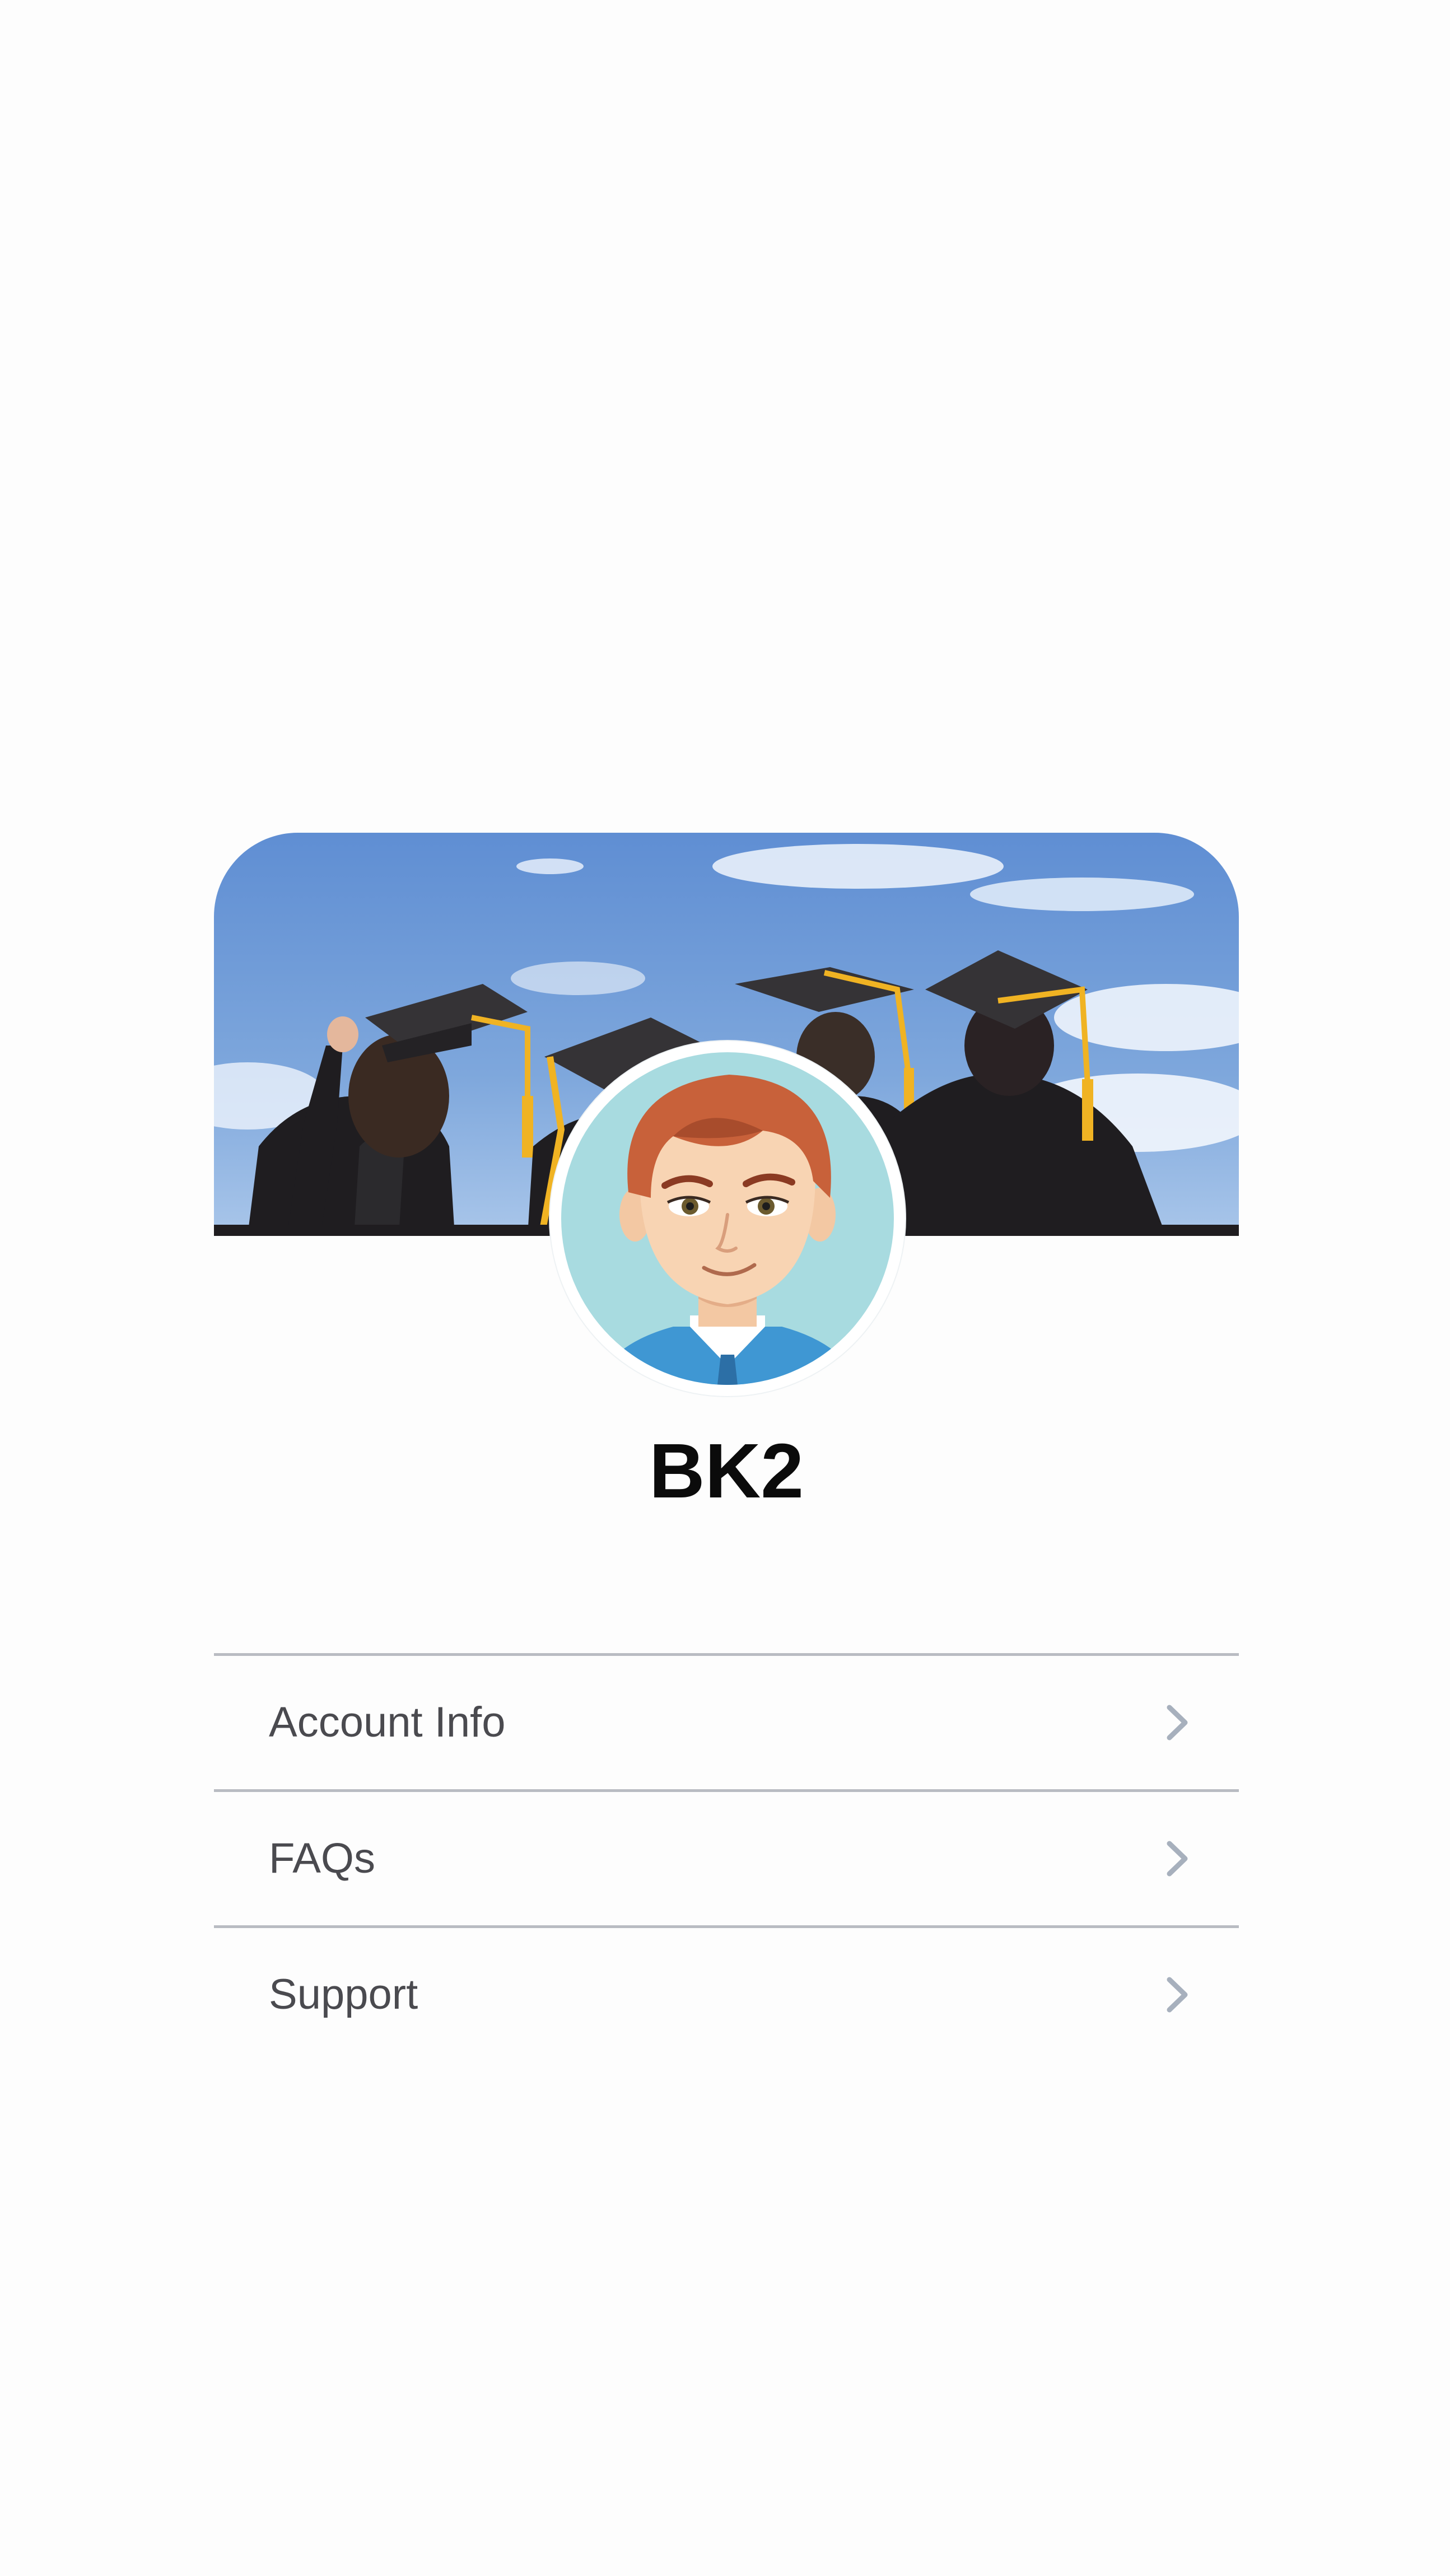  I want to click on menu-item-support: Support, so click(726, 1993).